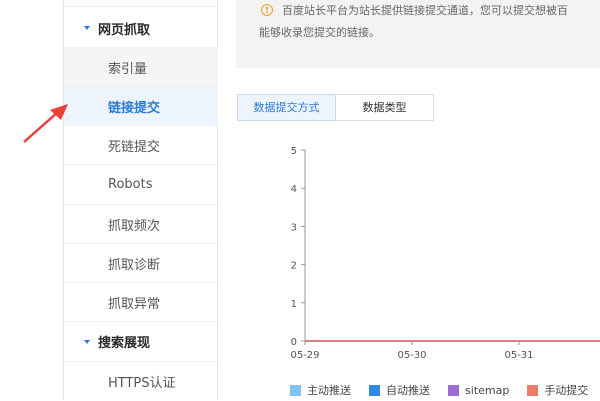 The height and width of the screenshot is (401, 600). What do you see at coordinates (566, 390) in the screenshot?
I see `legend-label: 手动提交` at bounding box center [566, 390].